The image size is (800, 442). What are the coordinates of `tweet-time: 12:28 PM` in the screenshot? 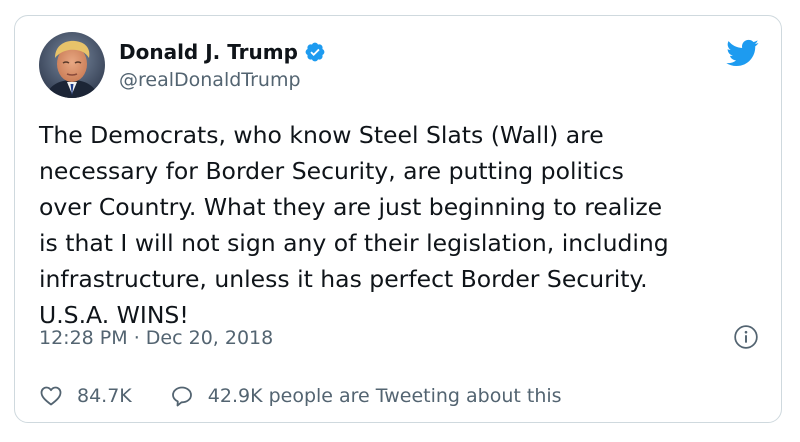 It's located at (83, 338).